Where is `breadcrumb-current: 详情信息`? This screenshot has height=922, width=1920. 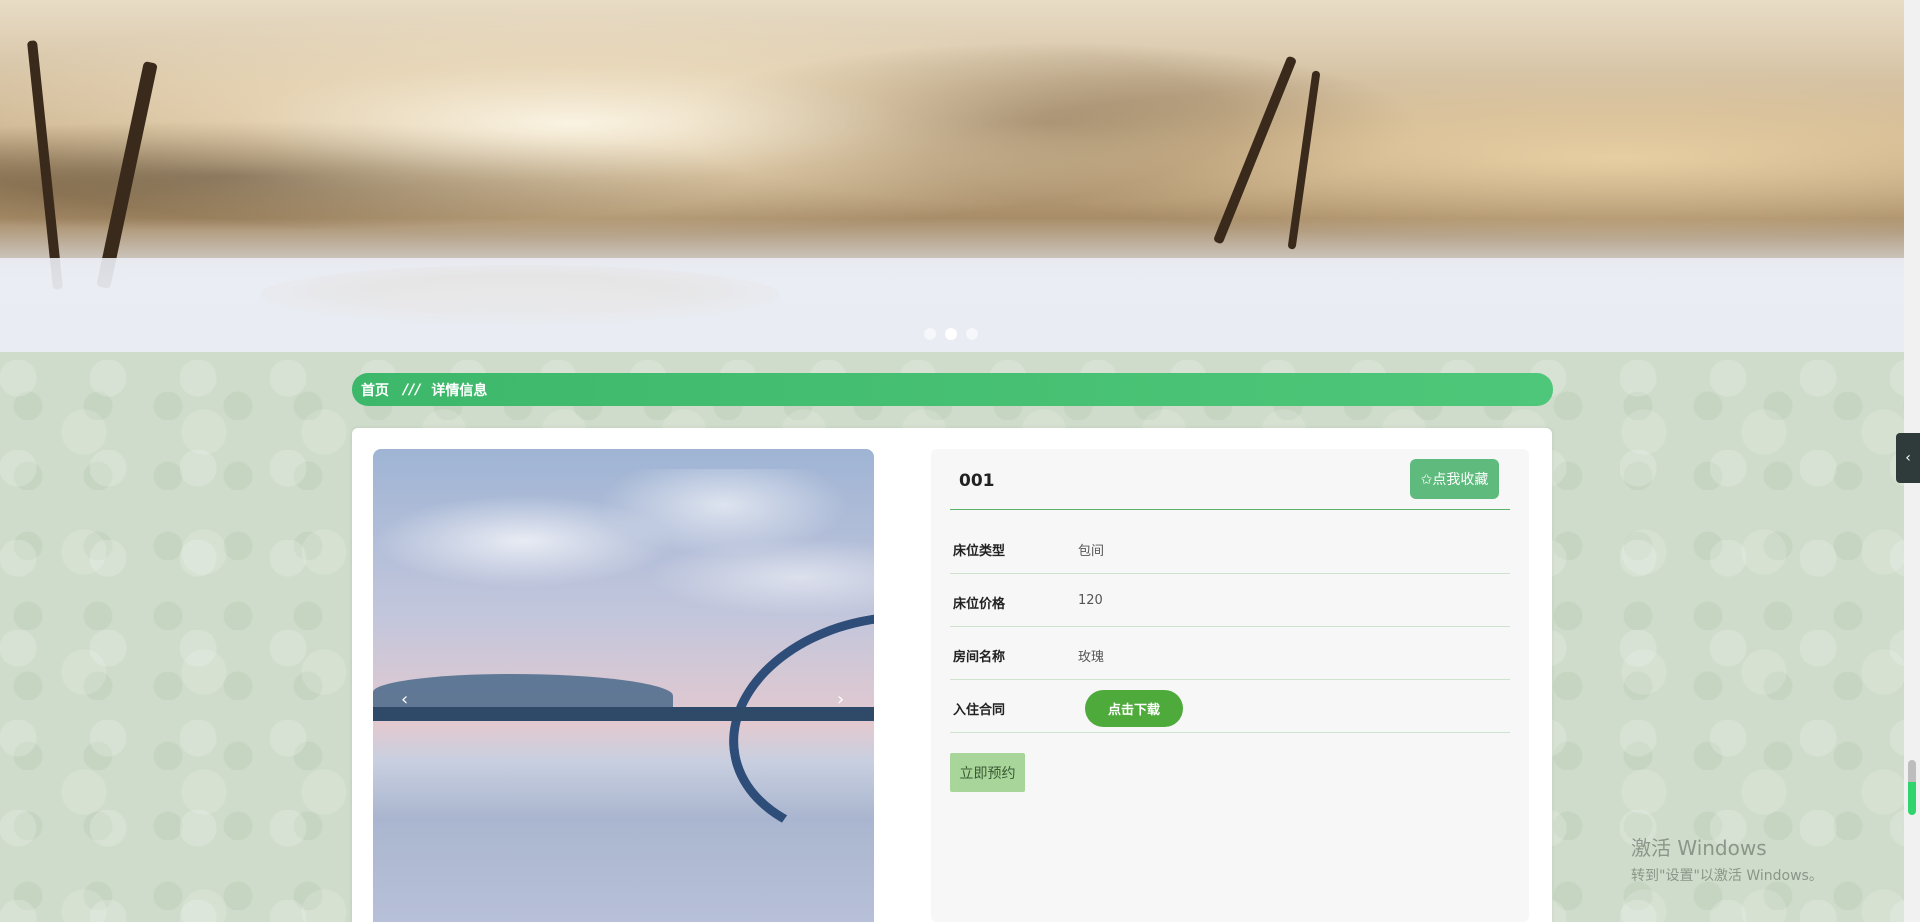 breadcrumb-current: 详情信息 is located at coordinates (459, 390).